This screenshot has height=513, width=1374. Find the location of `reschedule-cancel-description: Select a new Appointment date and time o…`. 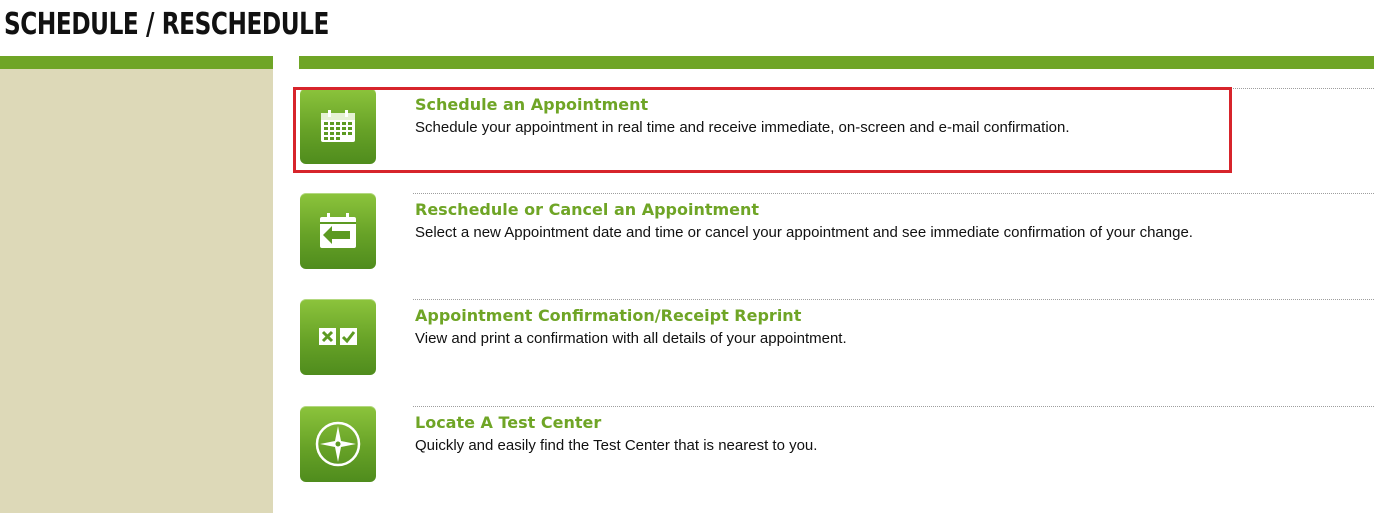

reschedule-cancel-description: Select a new Appointment date and time o… is located at coordinates (804, 232).